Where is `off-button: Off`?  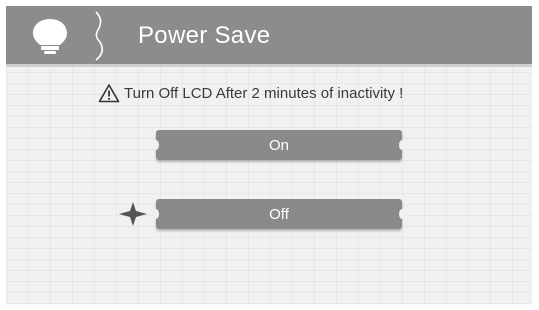 off-button: Off is located at coordinates (279, 214).